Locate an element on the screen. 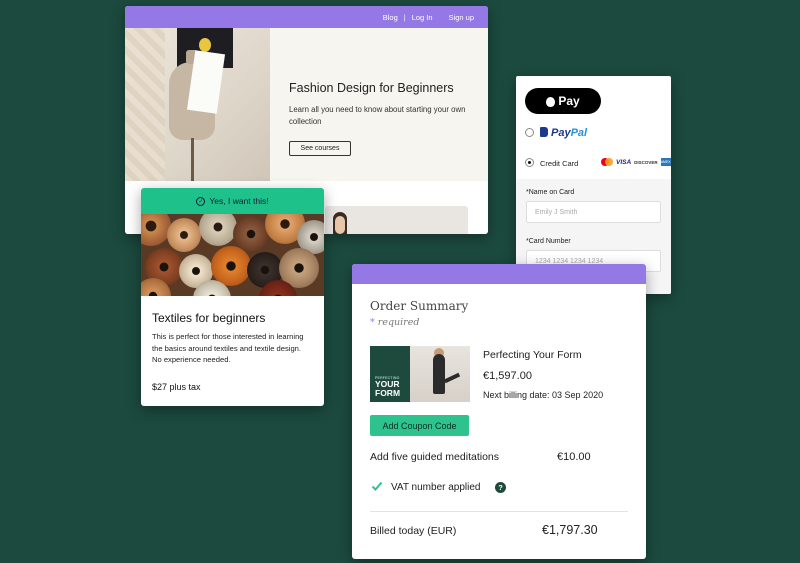 Image resolution: width=800 pixels, height=563 pixels. help-icon: ? is located at coordinates (500, 487).